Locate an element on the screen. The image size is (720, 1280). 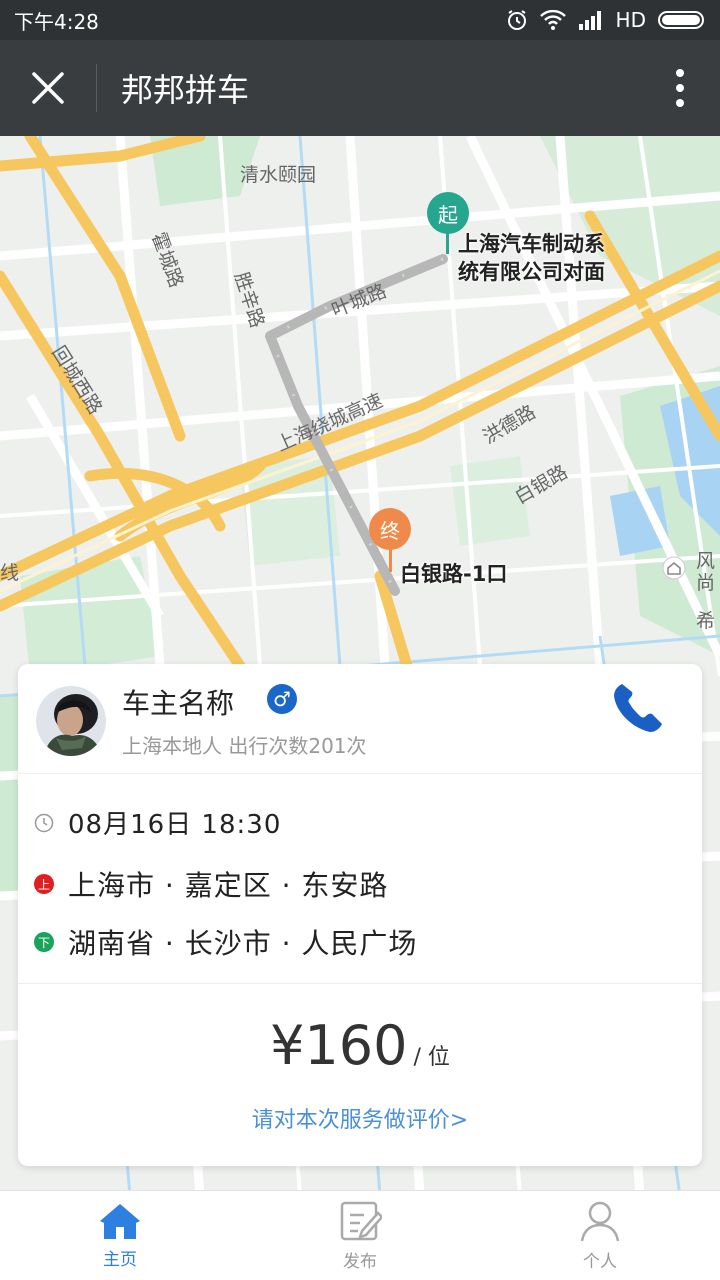
wifi-icon is located at coordinates (552, 20).